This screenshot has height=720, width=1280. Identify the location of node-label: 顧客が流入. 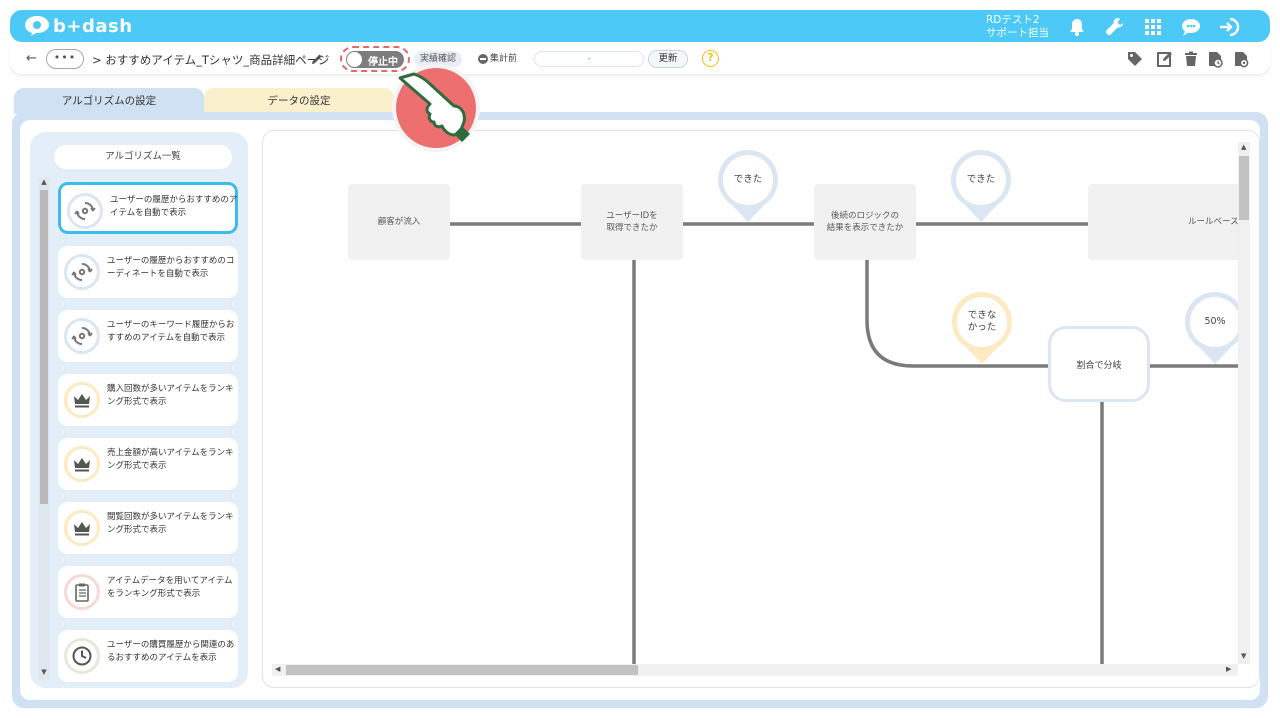
(399, 222).